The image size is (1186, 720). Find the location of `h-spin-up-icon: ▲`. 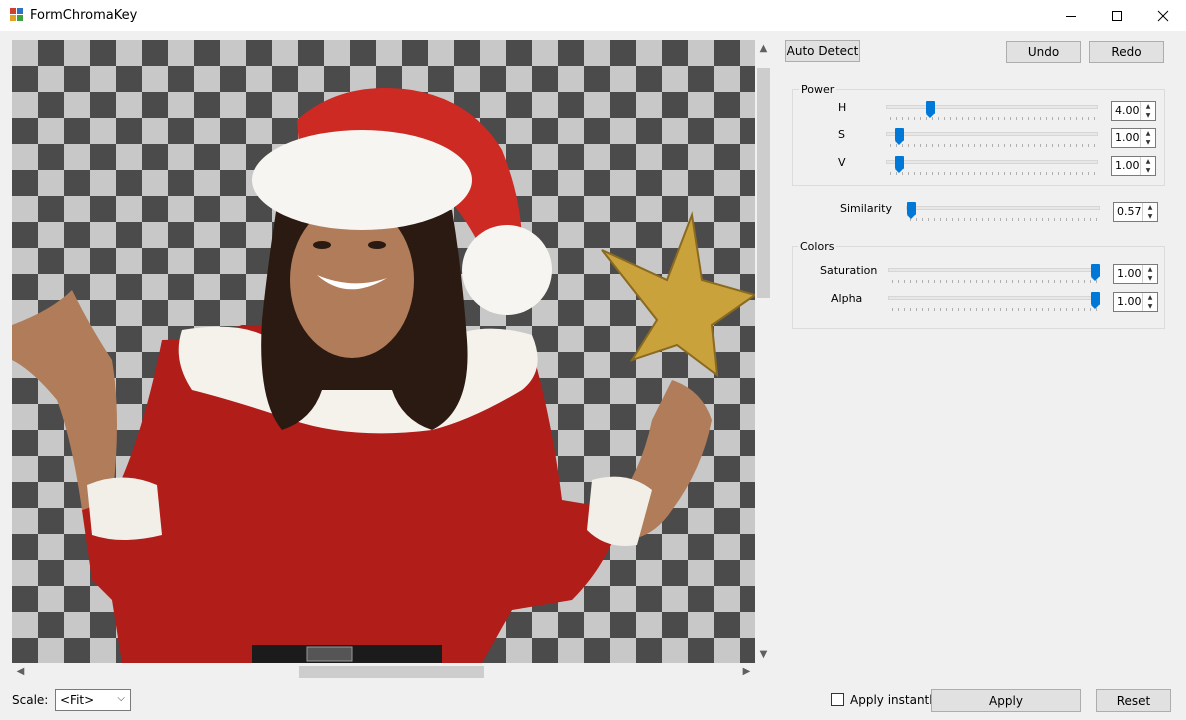

h-spin-up-icon: ▲ is located at coordinates (1147, 106).